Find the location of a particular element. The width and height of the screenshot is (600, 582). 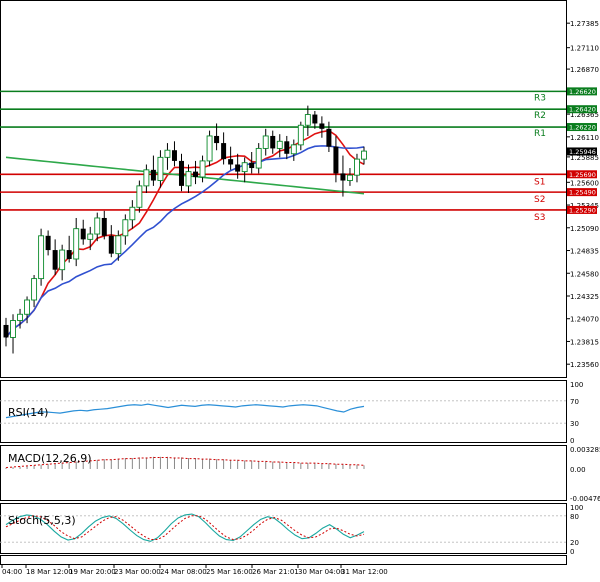

time-axis-band is located at coordinates (283, 560).